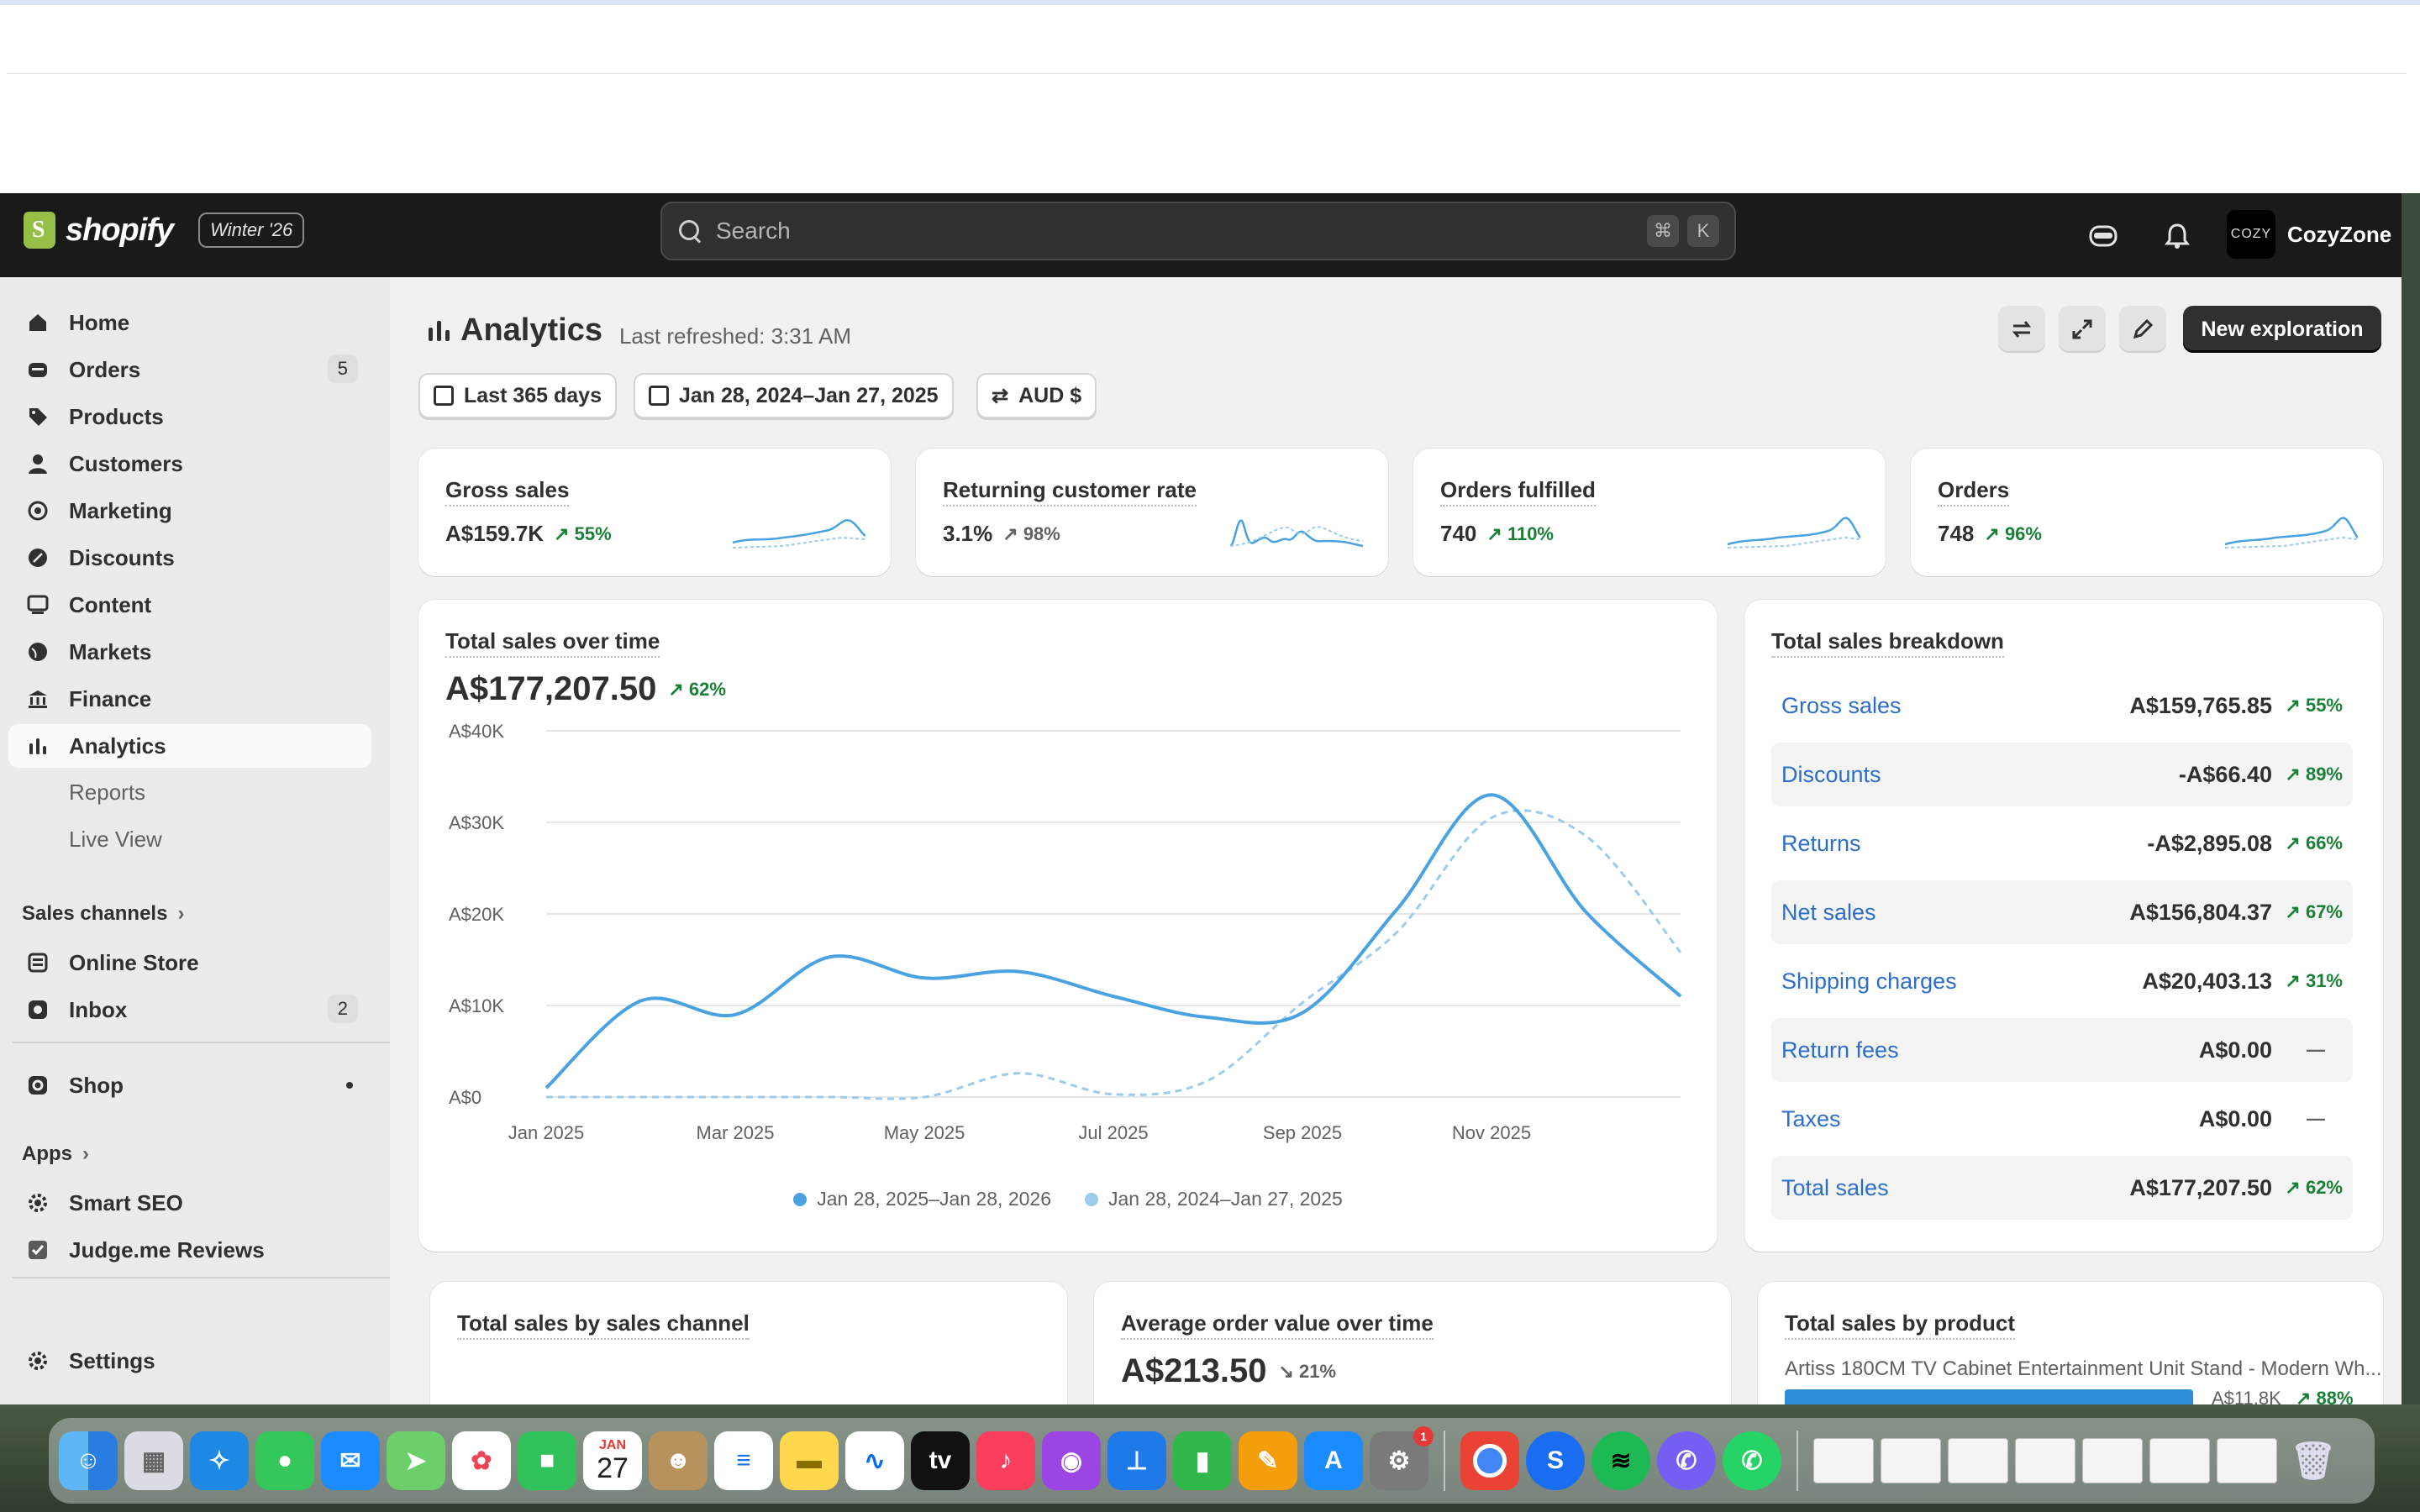  I want to click on store-menu: COZY CozyZone, so click(2309, 234).